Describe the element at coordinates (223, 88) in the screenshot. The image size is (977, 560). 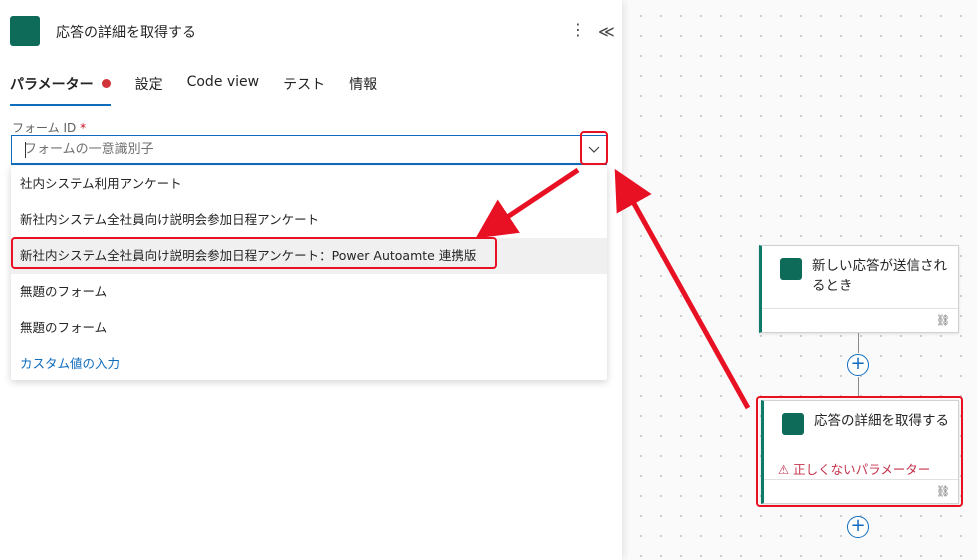
I see `tab-code-view: Code view` at that location.